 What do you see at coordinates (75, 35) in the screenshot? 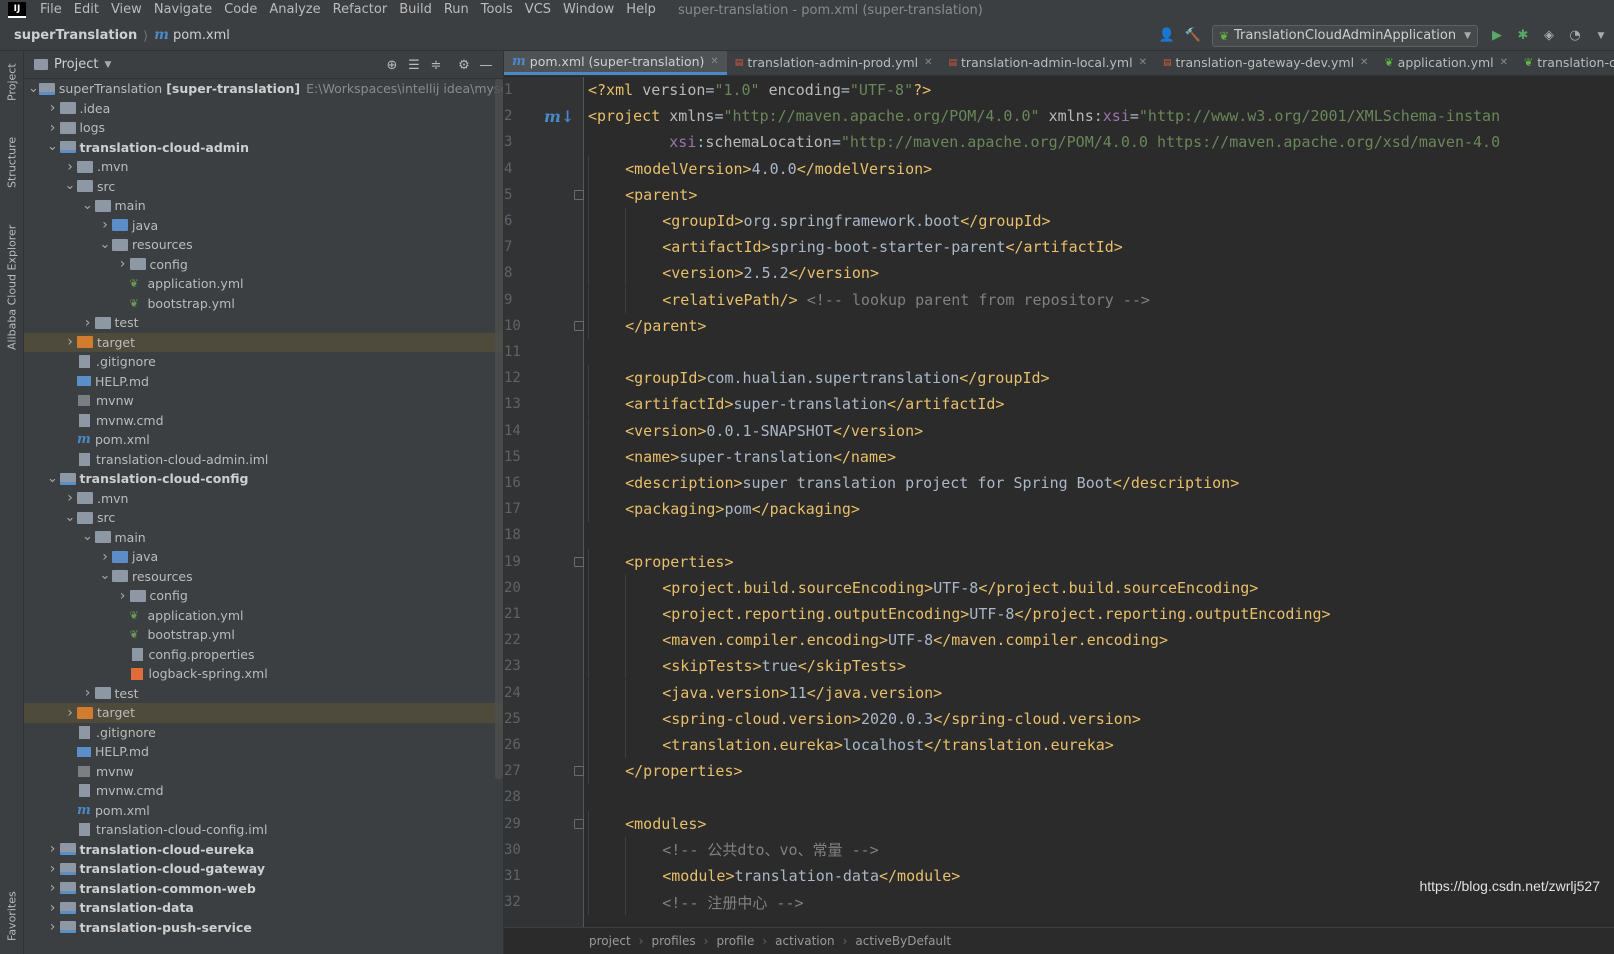
I see `breadcrumb-project: superTranslation` at bounding box center [75, 35].